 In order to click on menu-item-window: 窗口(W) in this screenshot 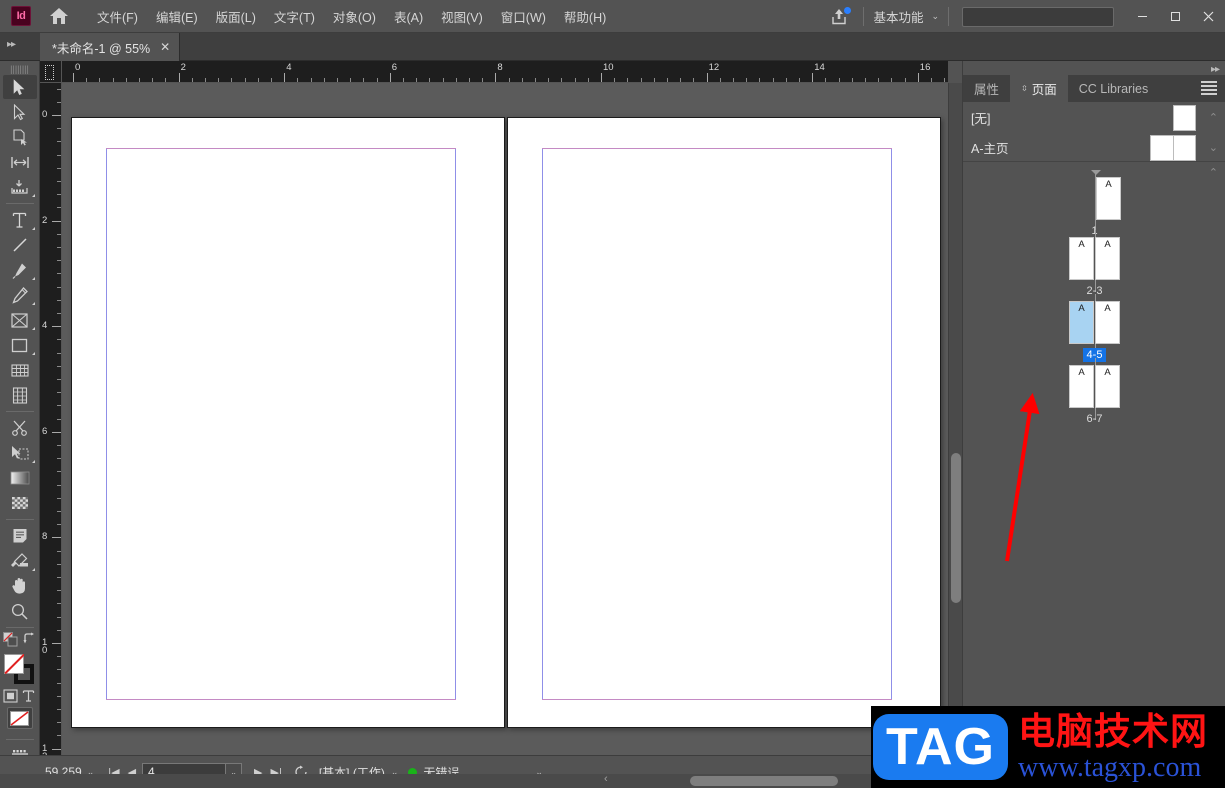, I will do `click(523, 16)`.